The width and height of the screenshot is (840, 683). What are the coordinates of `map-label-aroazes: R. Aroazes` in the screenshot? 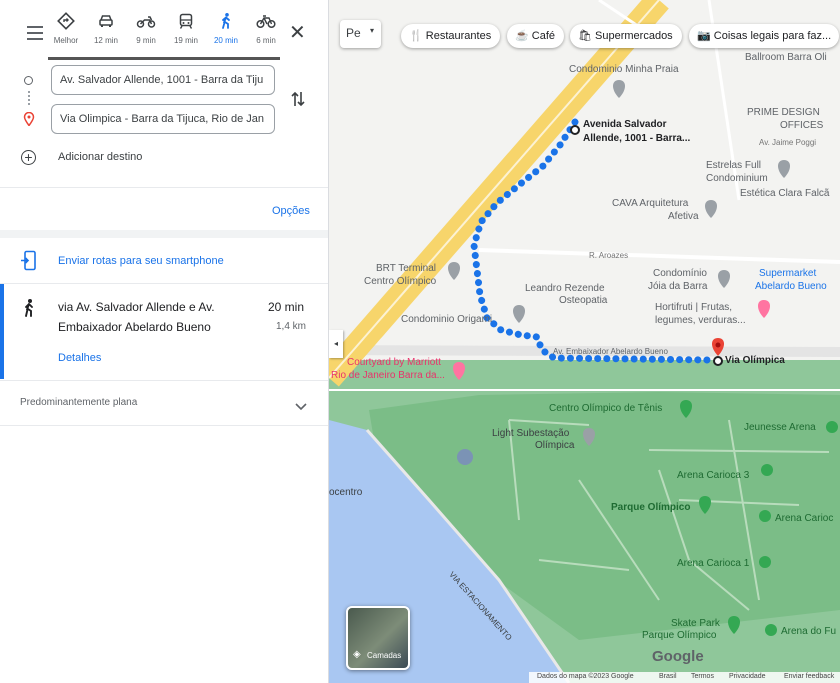 It's located at (609, 255).